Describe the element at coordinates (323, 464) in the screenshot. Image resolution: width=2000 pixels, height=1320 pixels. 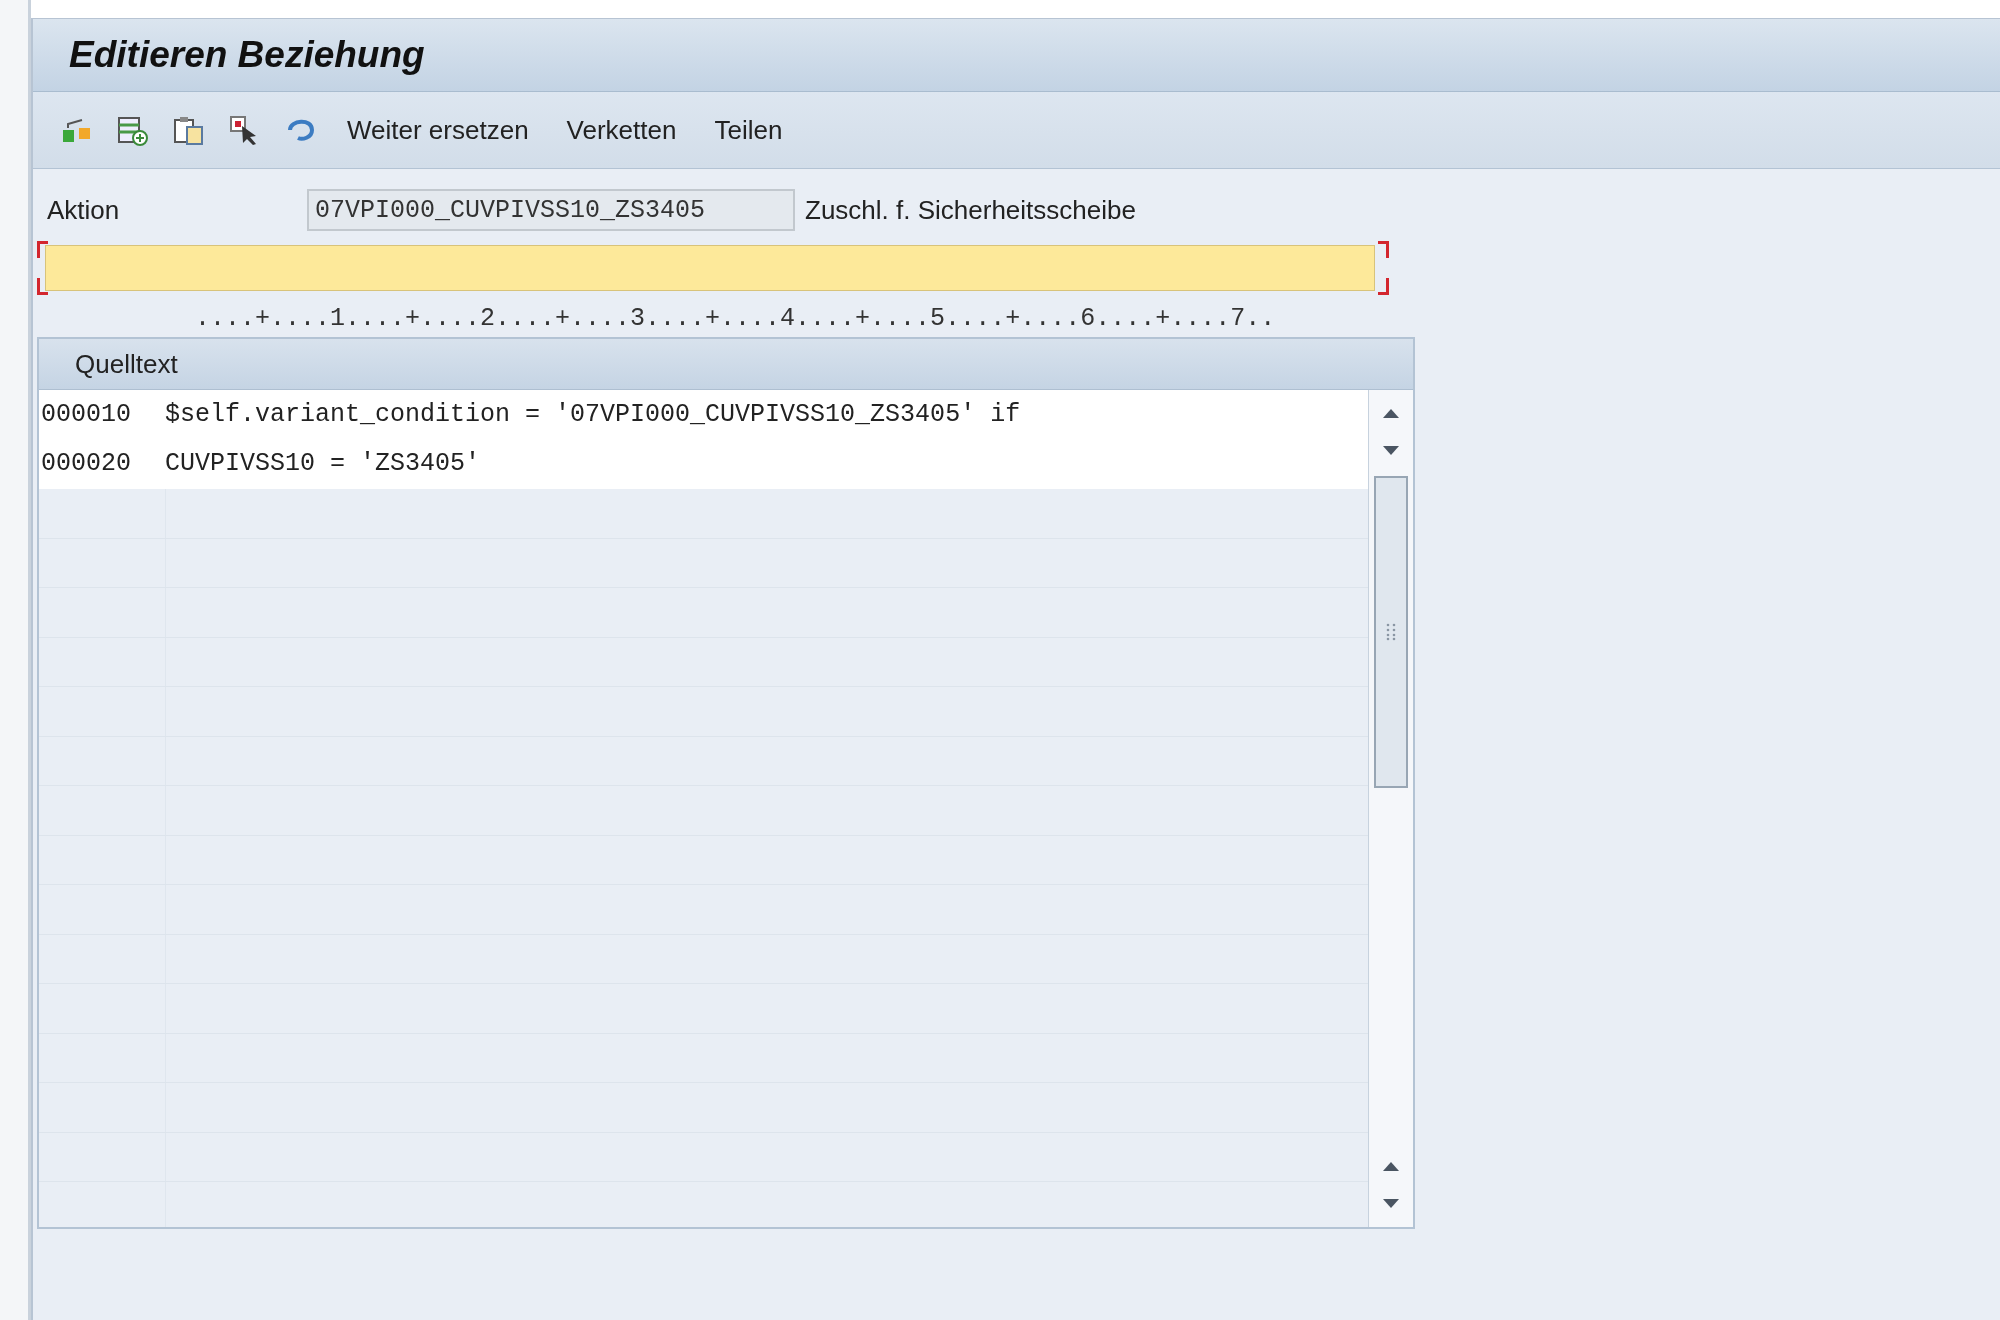
I see `code-text: CUVPIVSS10 = 'ZS3405'` at that location.